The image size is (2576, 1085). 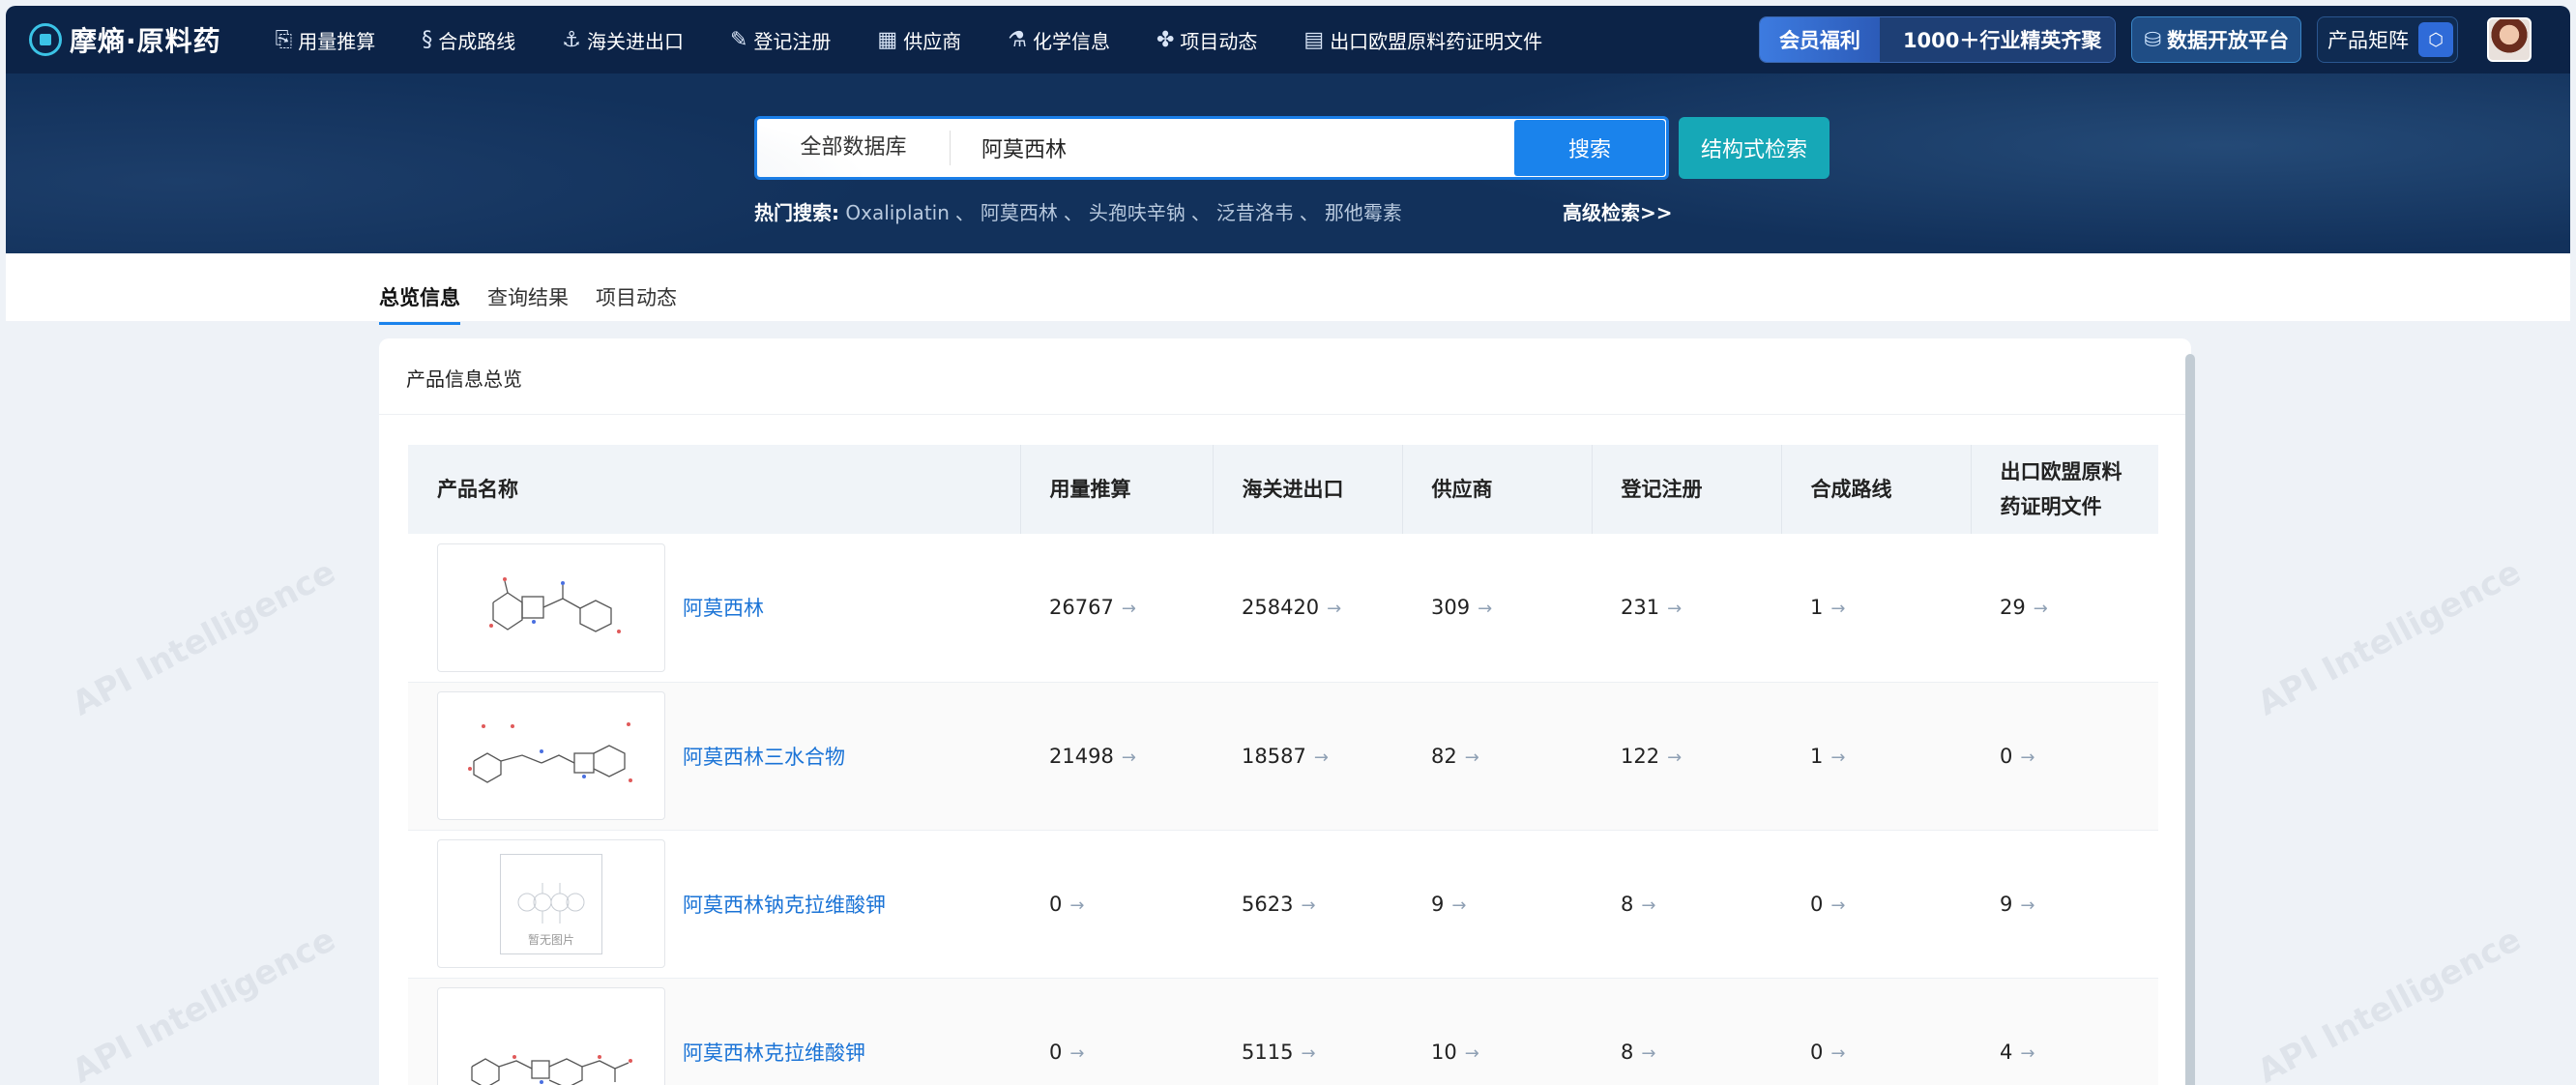 I want to click on activity-icon: ✤, so click(x=1165, y=39).